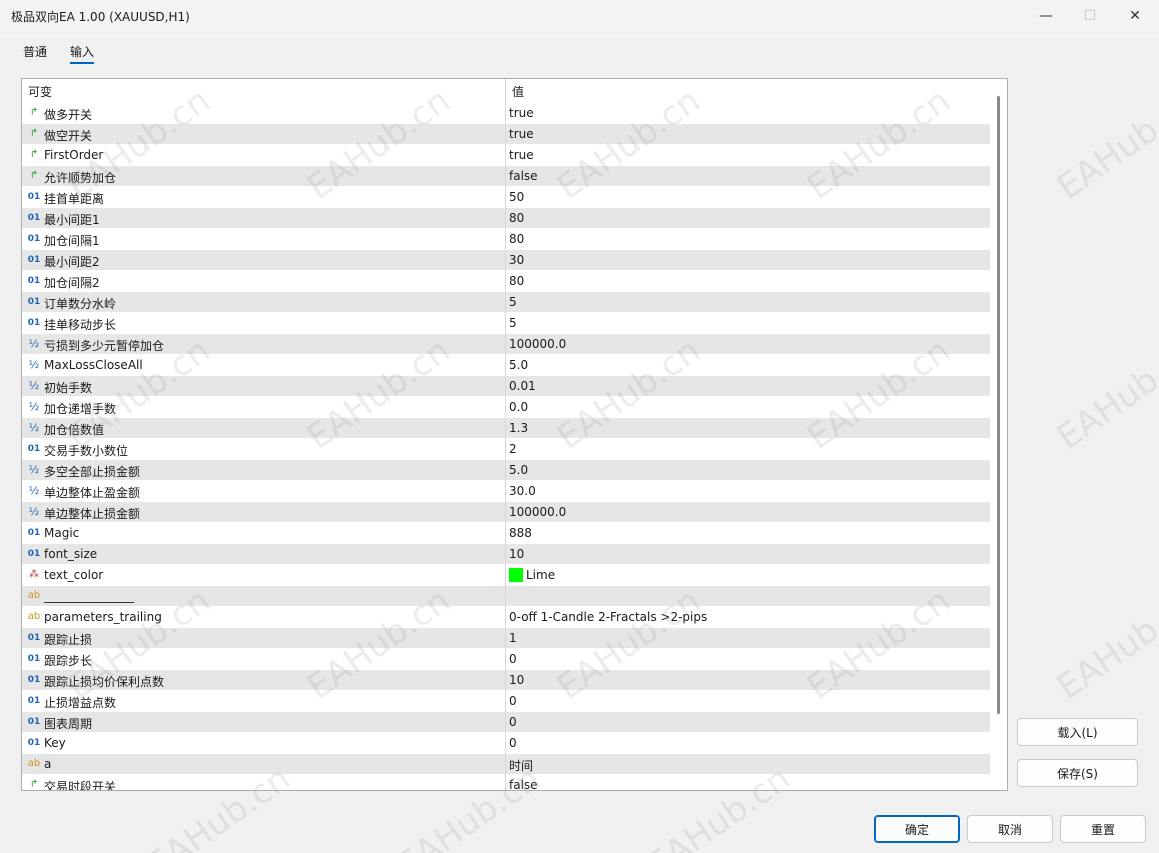 The height and width of the screenshot is (853, 1159). I want to click on parameter-name: 最小间距1, so click(72, 220).